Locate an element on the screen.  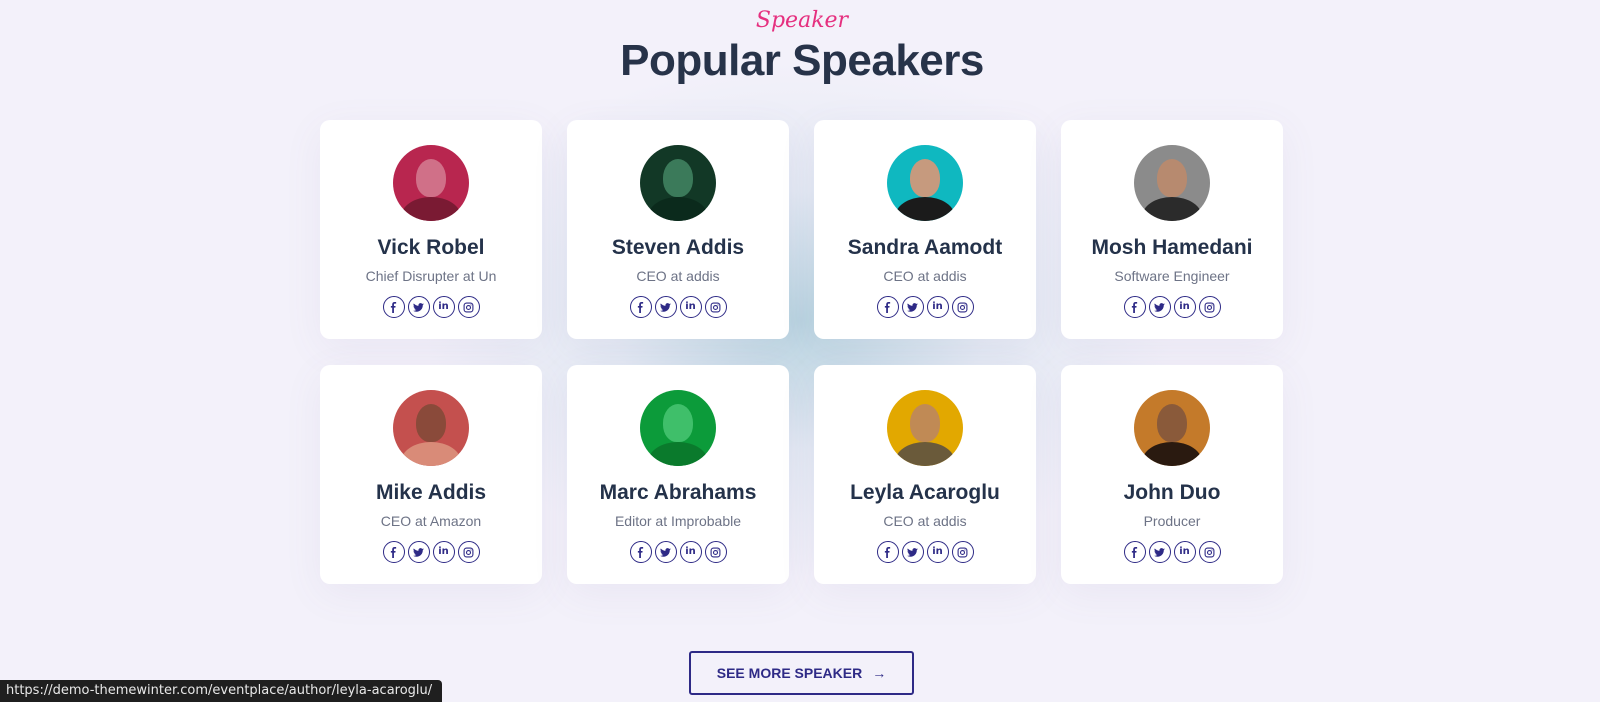
speaker-card: Marc Abrahams Editor at Improbable in is located at coordinates (678, 474).